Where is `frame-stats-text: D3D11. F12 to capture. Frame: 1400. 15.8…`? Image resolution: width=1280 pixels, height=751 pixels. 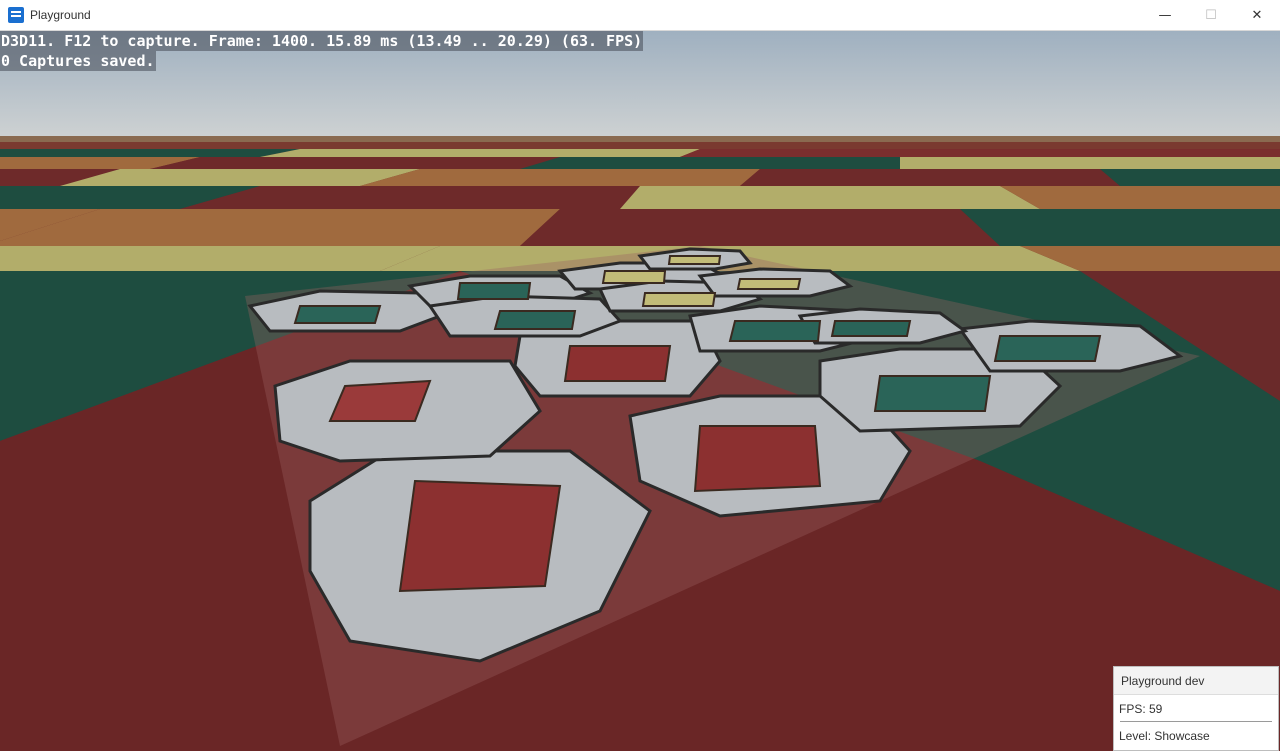 frame-stats-text: D3D11. F12 to capture. Frame: 1400. 15.8… is located at coordinates (322, 41).